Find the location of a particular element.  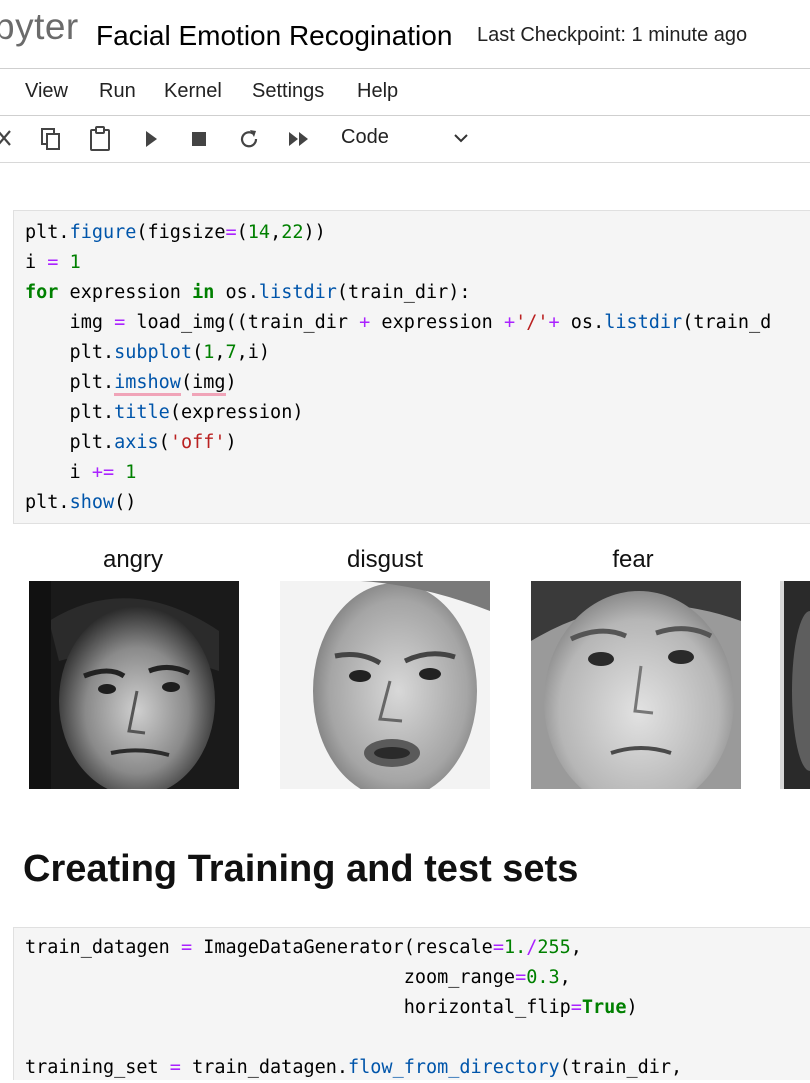

fast-forward-icon is located at coordinates (298, 139).